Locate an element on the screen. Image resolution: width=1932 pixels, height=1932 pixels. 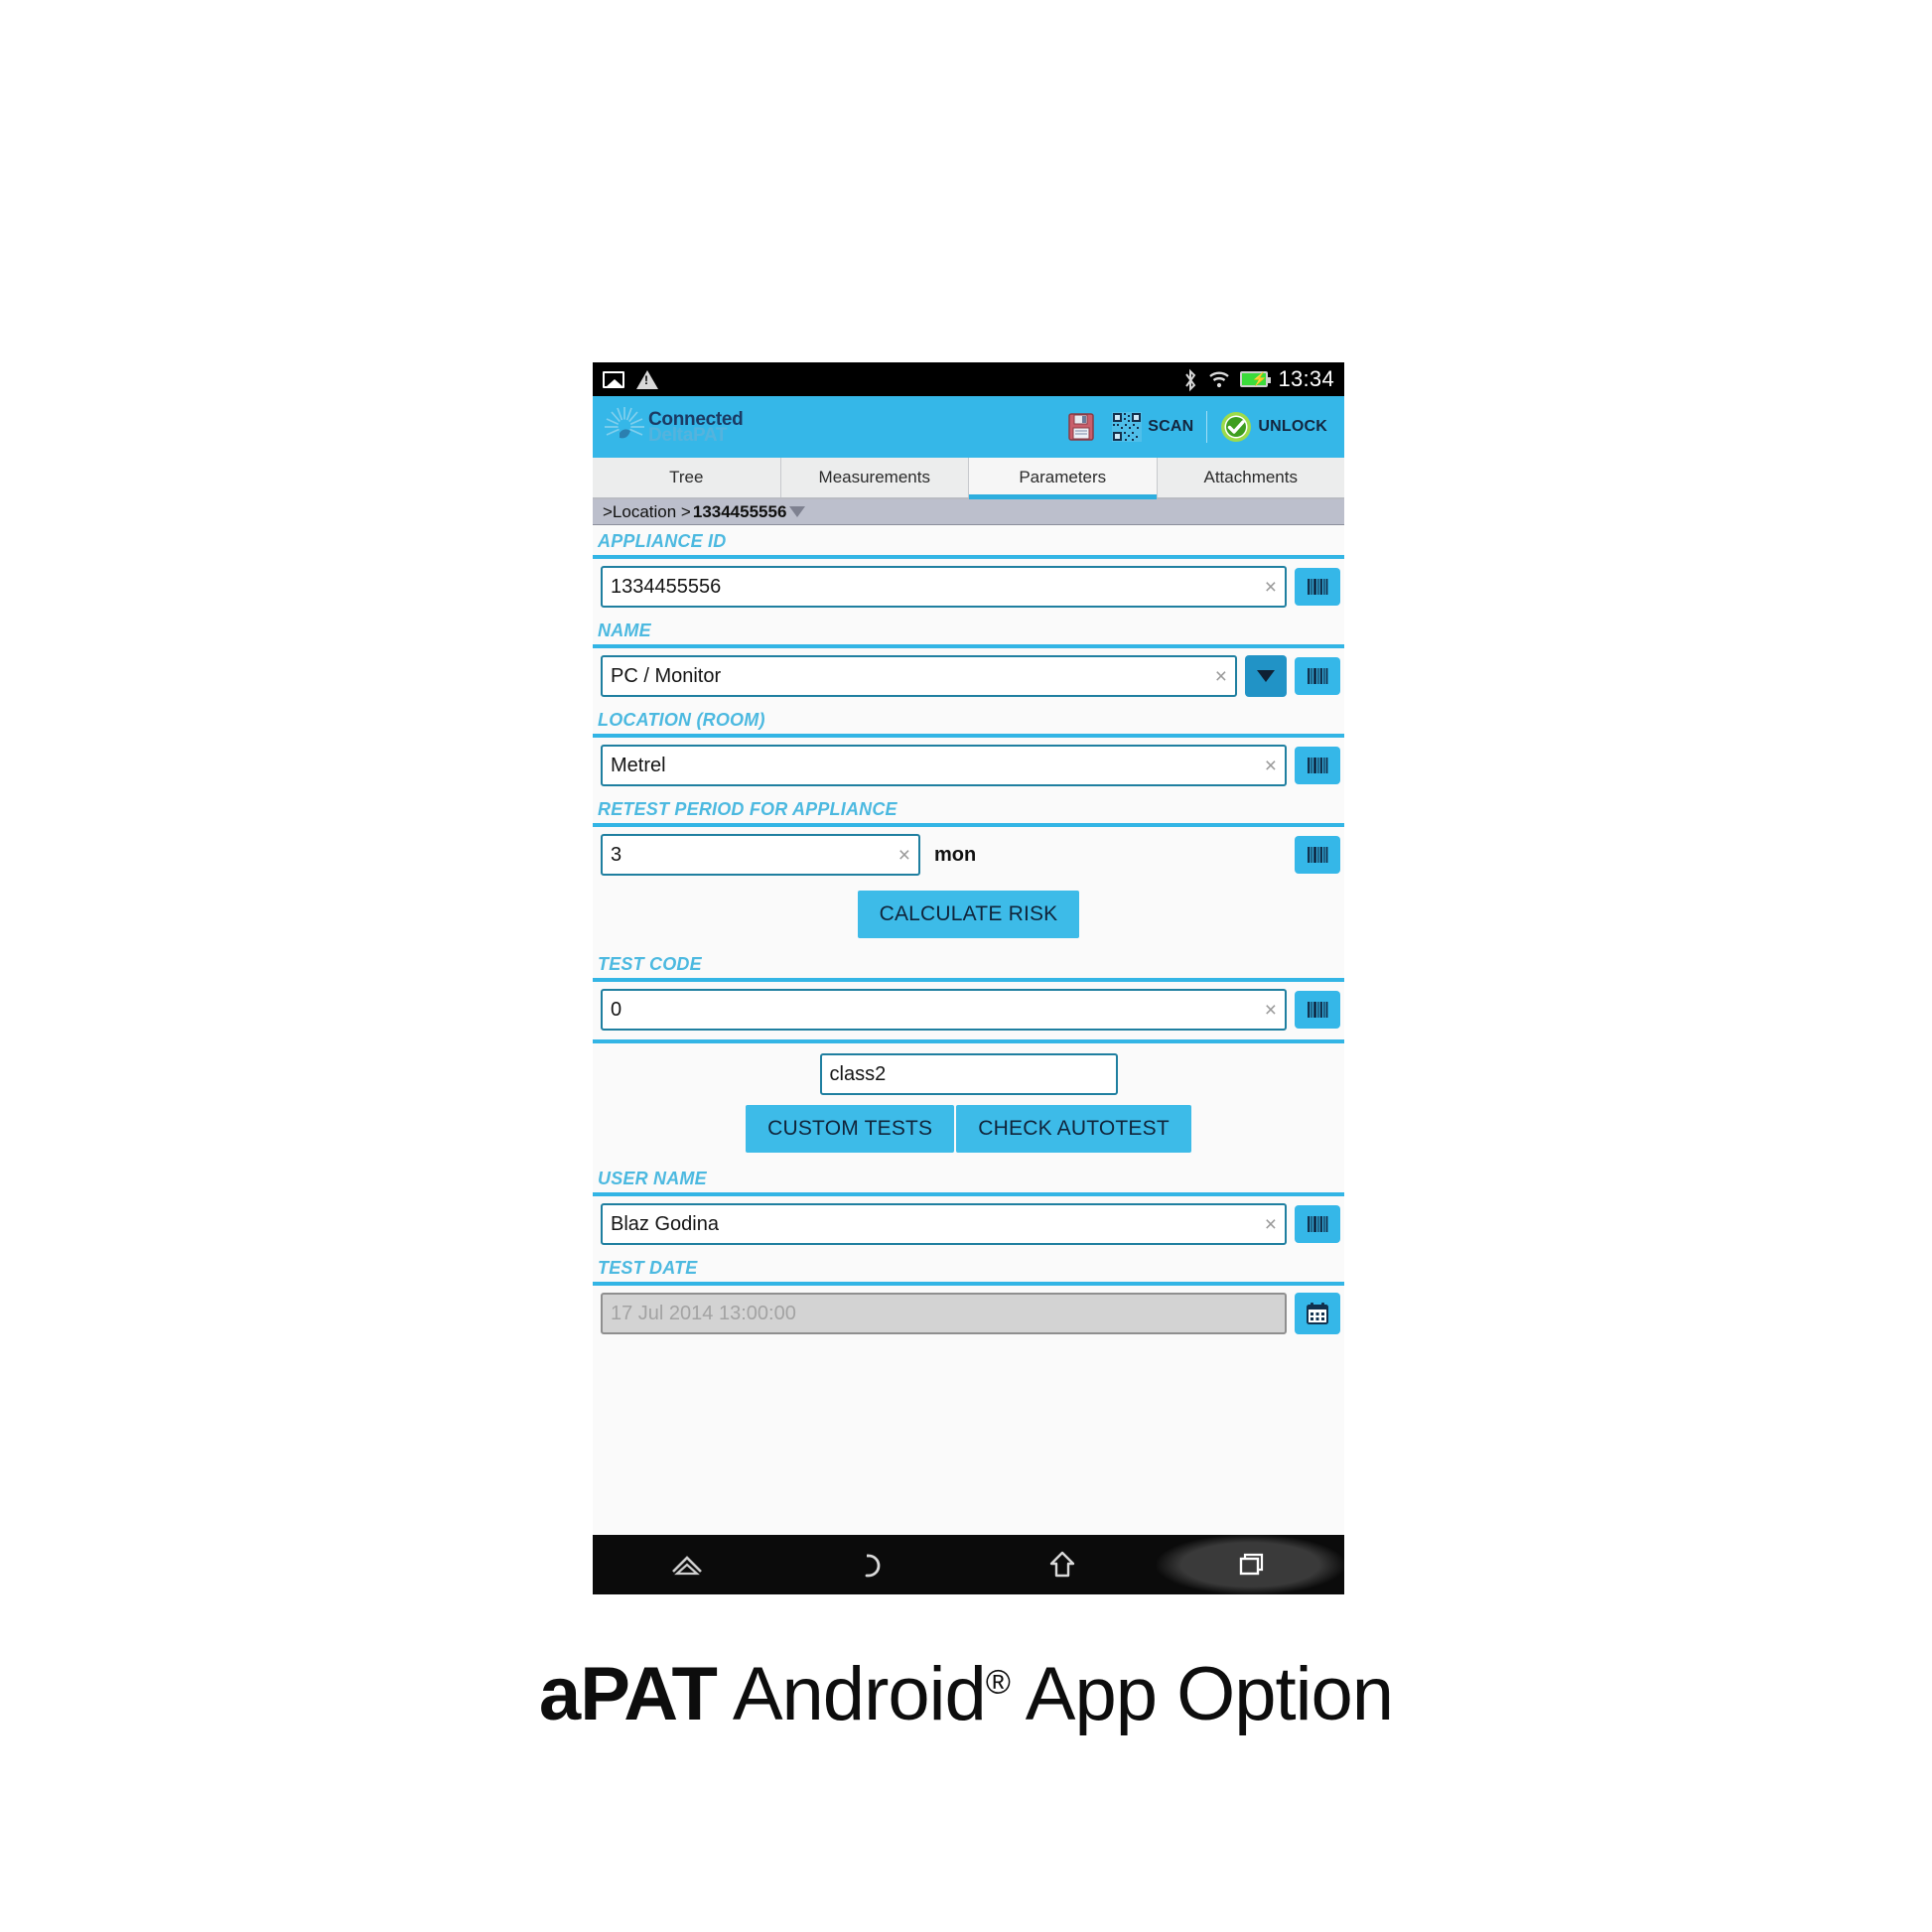
unlock-label: UNLOCK is located at coordinates (1292, 426).